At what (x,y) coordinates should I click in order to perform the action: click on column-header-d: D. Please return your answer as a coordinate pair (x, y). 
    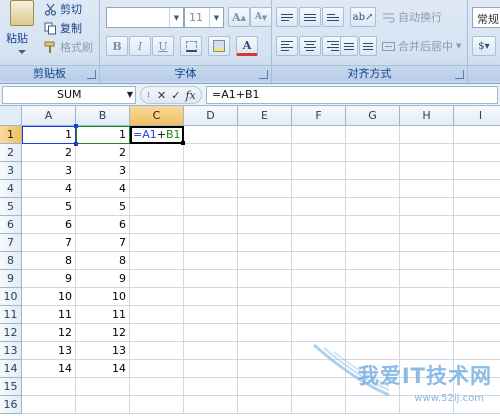
    Looking at the image, I should click on (211, 116).